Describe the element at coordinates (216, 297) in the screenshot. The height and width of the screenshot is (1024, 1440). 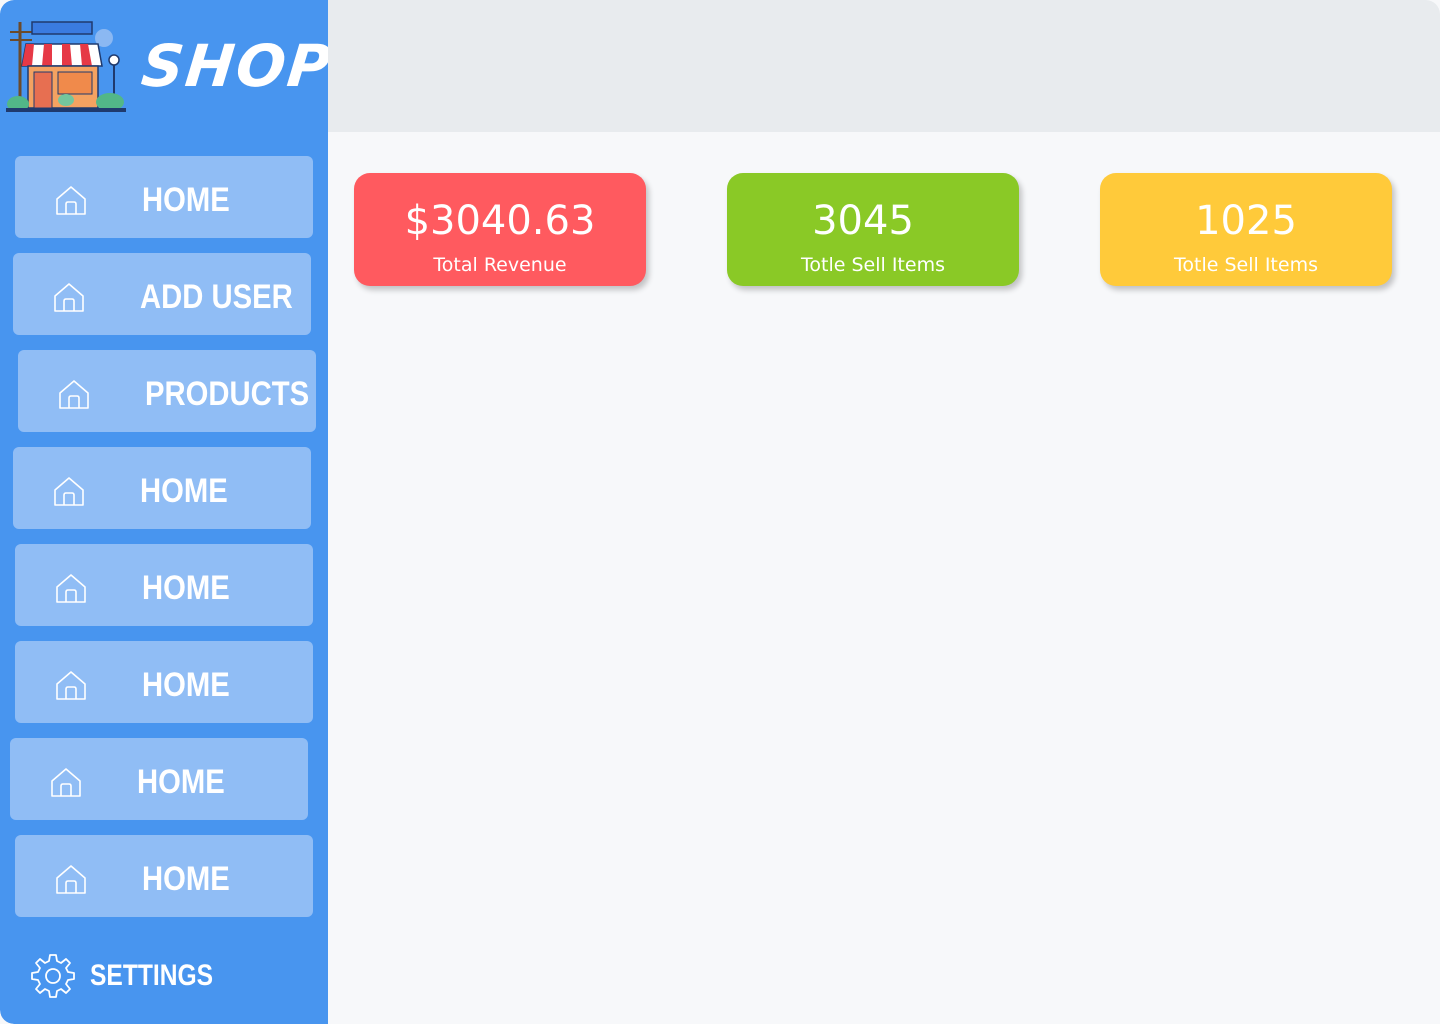
I see `sidebar-item-label: ADD USER` at that location.